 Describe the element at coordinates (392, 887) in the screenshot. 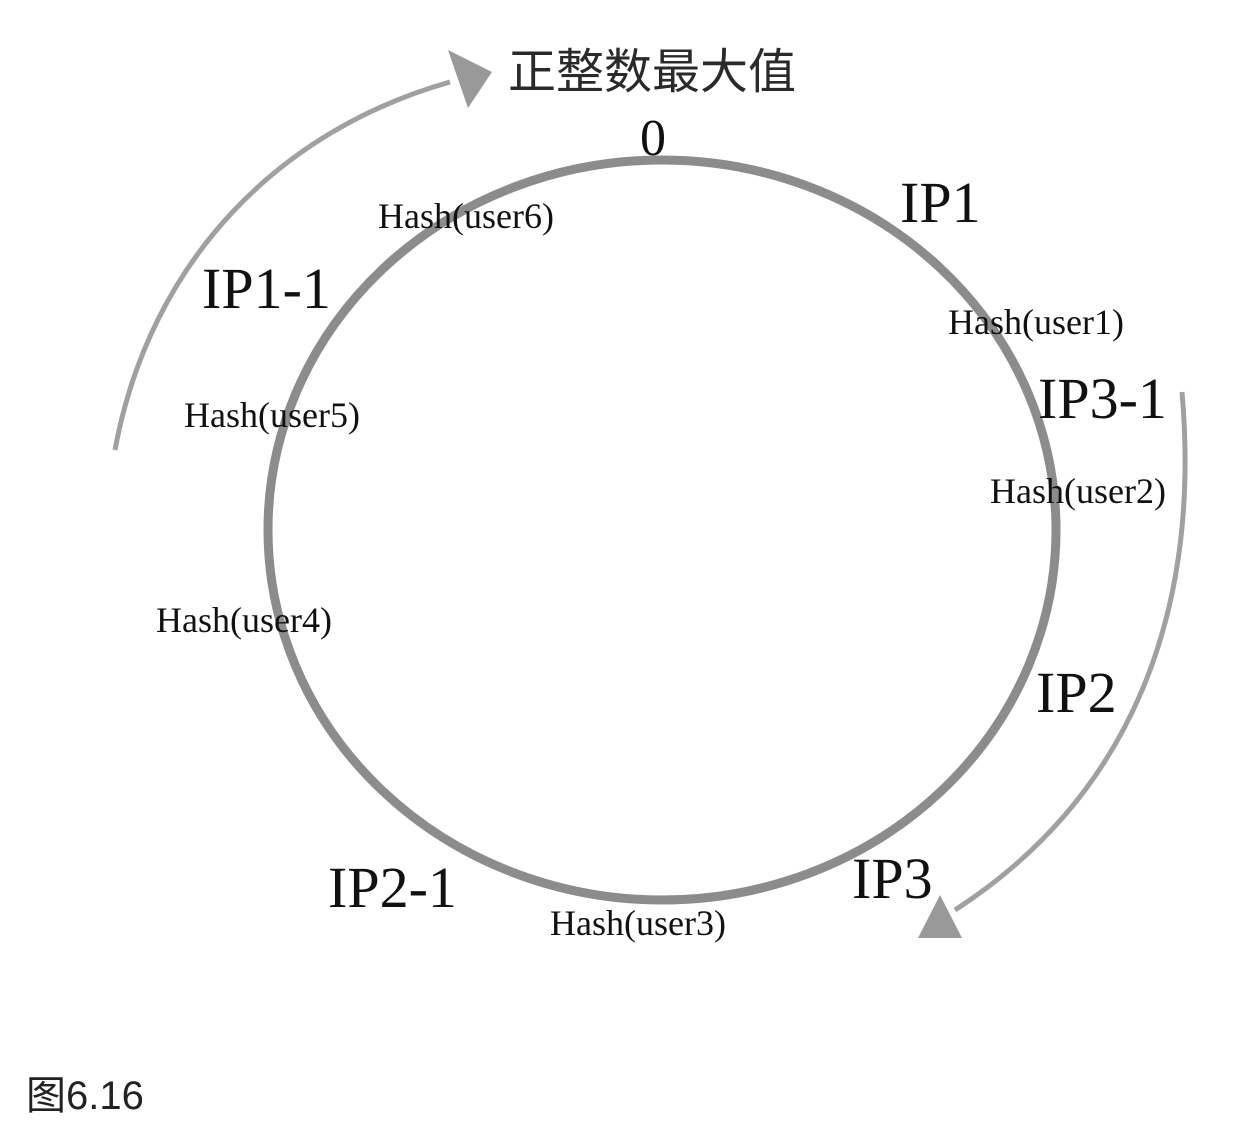

I see `node-ip2-1: IP2-1` at that location.